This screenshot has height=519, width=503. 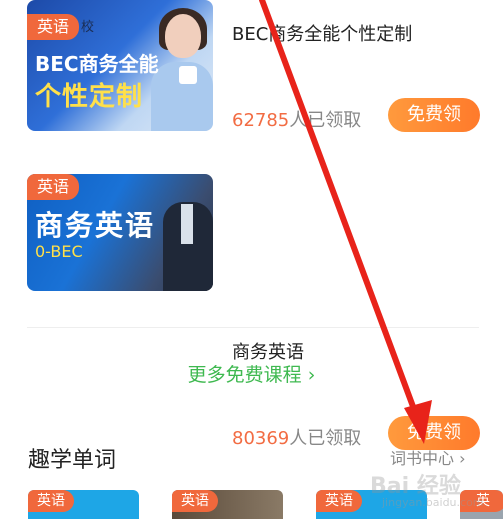 What do you see at coordinates (261, 438) in the screenshot?
I see `claim-count-number: 80369` at bounding box center [261, 438].